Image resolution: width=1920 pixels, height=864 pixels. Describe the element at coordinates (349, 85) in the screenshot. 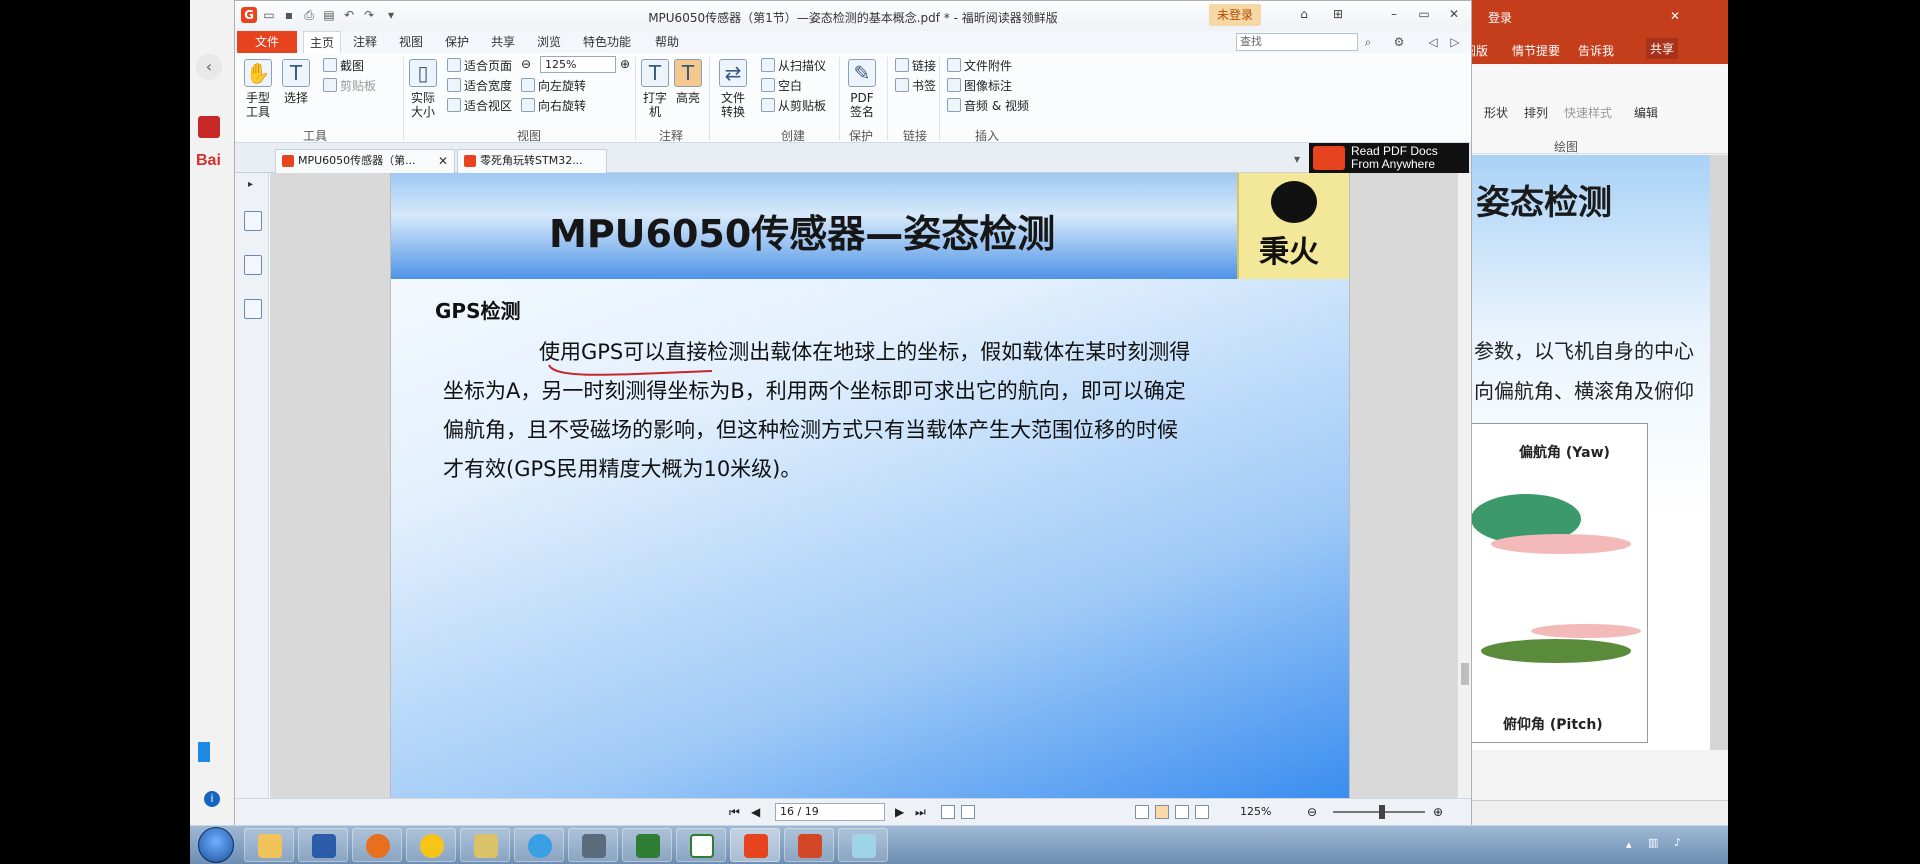

I see `clipboard-button: 剪贴板` at that location.